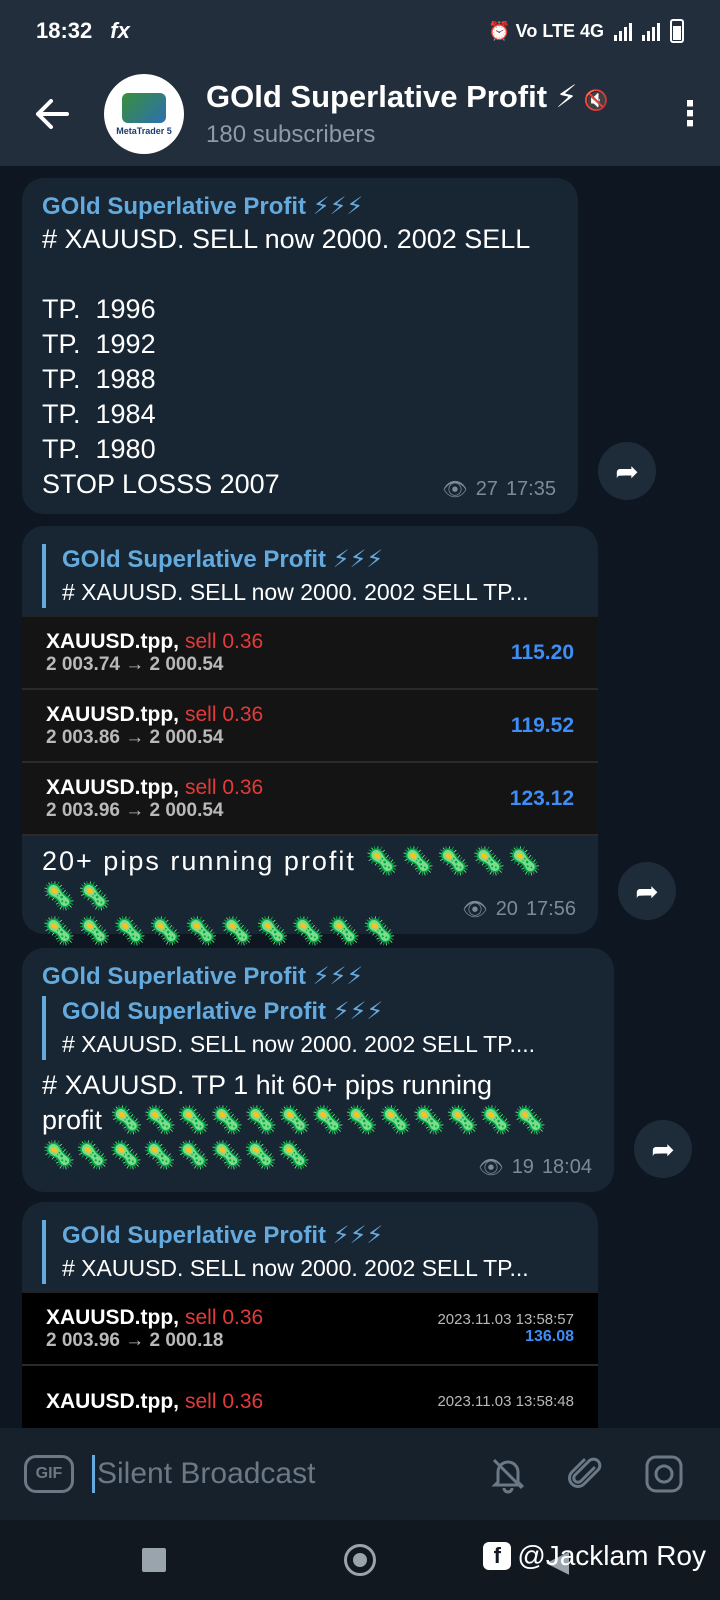 The width and height of the screenshot is (720, 1600). I want to click on app-notification-icon: fx, so click(120, 30).